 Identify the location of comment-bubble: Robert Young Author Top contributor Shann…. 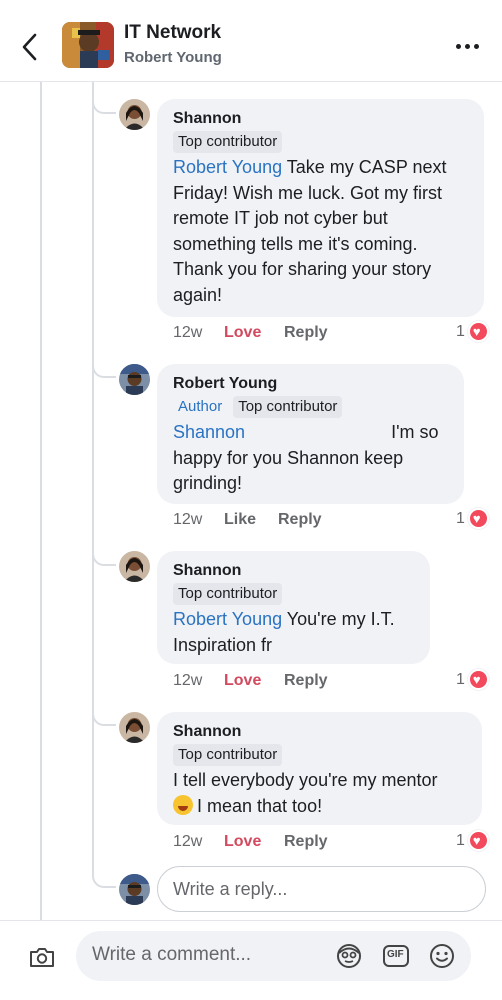
(310, 434).